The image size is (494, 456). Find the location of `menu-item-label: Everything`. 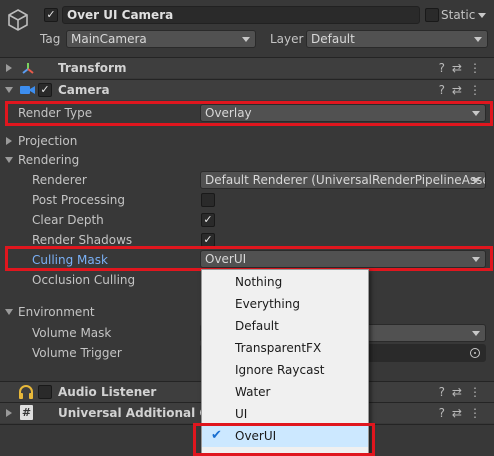

menu-item-label: Everything is located at coordinates (267, 304).